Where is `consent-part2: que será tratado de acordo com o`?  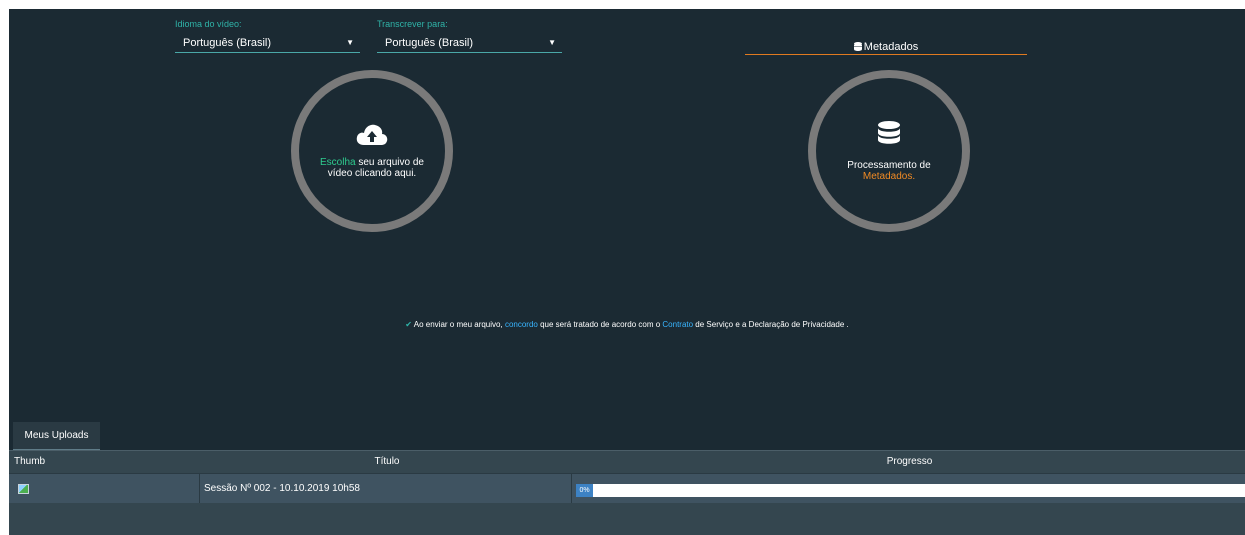
consent-part2: que será tratado de acordo com o is located at coordinates (600, 324).